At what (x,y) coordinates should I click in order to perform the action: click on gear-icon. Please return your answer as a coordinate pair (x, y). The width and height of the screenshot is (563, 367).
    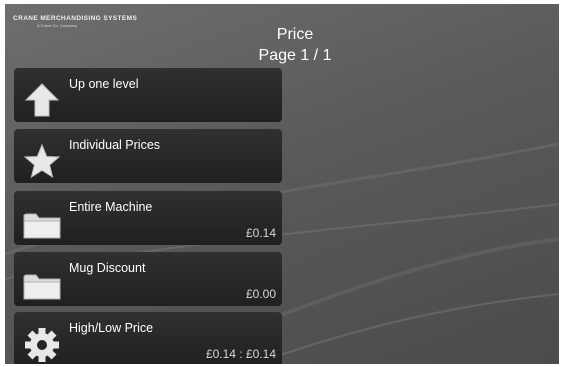
    Looking at the image, I should click on (42, 345).